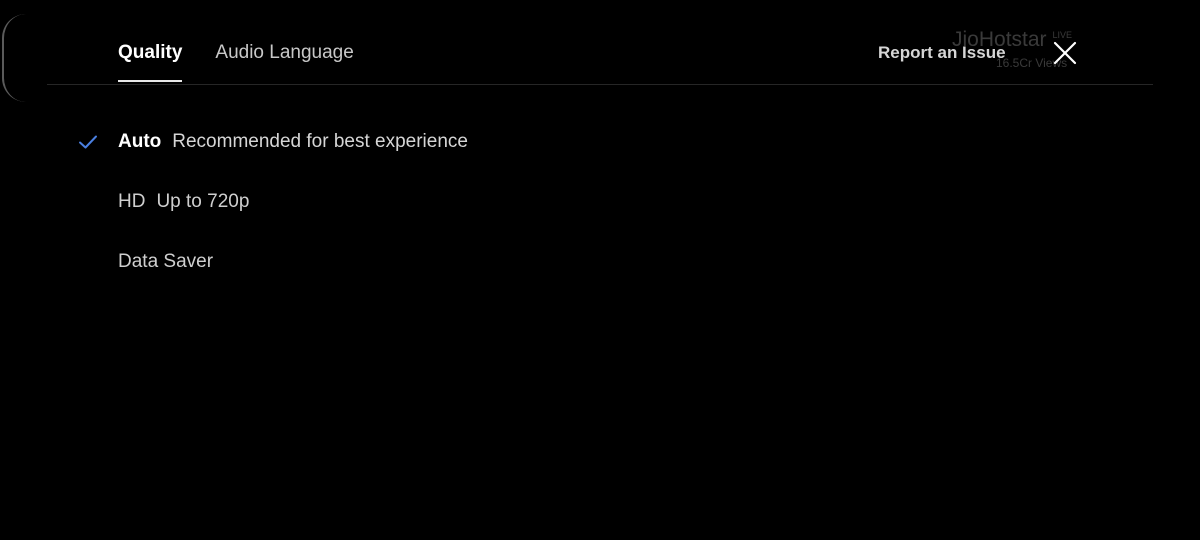  Describe the element at coordinates (284, 61) in the screenshot. I see `tab-audio-language: Audio Language` at that location.